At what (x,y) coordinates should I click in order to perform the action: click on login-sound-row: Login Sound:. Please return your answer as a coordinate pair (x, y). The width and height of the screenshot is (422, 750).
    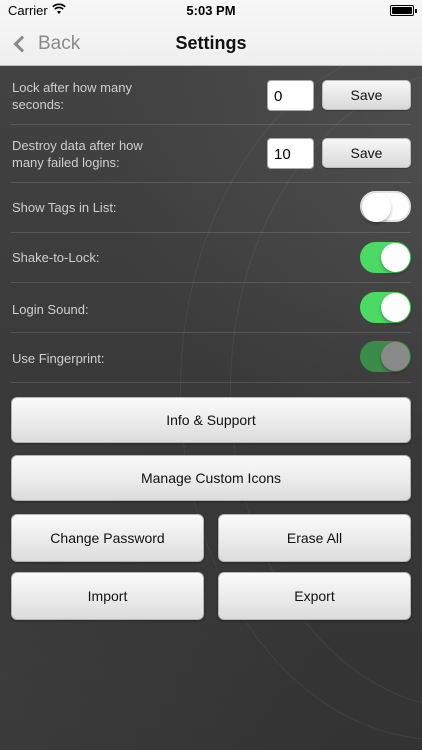
    Looking at the image, I should click on (211, 308).